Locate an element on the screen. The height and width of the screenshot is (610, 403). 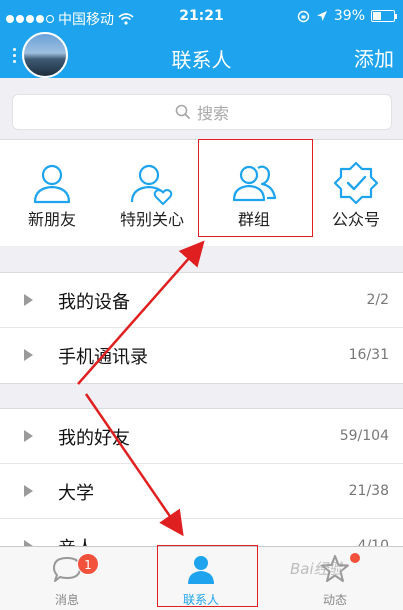
list-item: 大学 21/38 is located at coordinates (201, 491).